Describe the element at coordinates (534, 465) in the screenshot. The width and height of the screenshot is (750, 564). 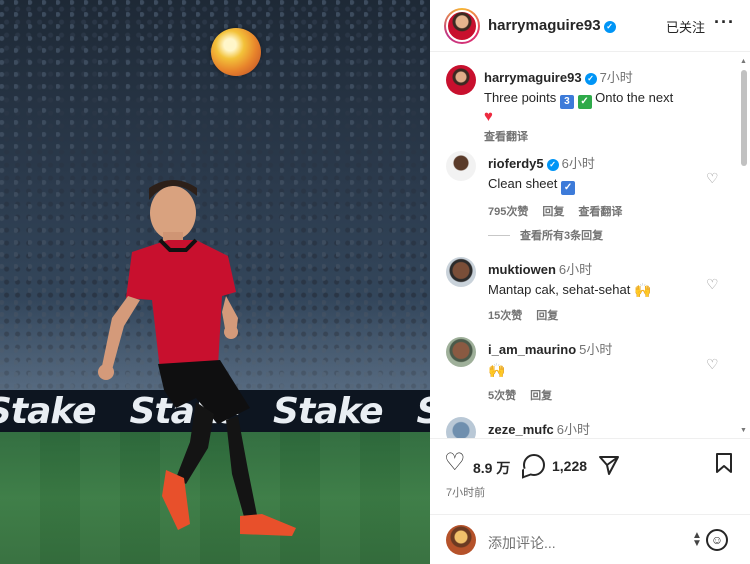
I see `comment-bubble-icon` at that location.